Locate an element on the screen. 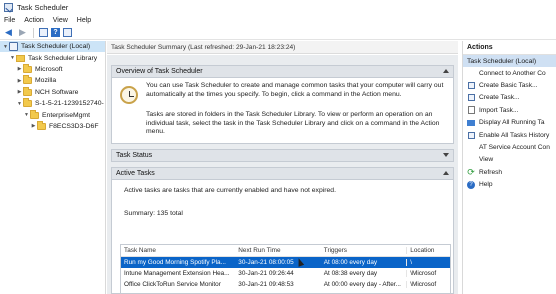 The image size is (556, 294). tree-item: ▶ F8ECS3D3-D6F is located at coordinates (52, 126).